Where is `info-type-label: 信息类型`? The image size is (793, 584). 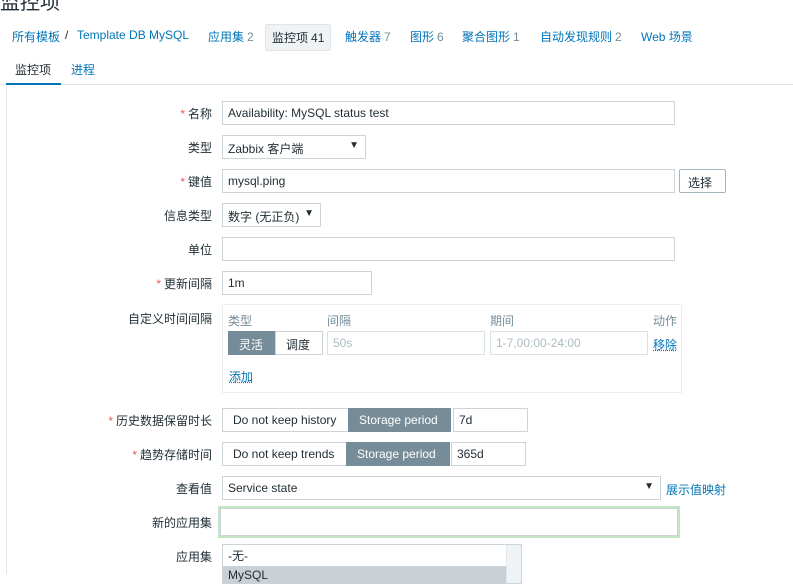 info-type-label: 信息类型 is located at coordinates (187, 216).